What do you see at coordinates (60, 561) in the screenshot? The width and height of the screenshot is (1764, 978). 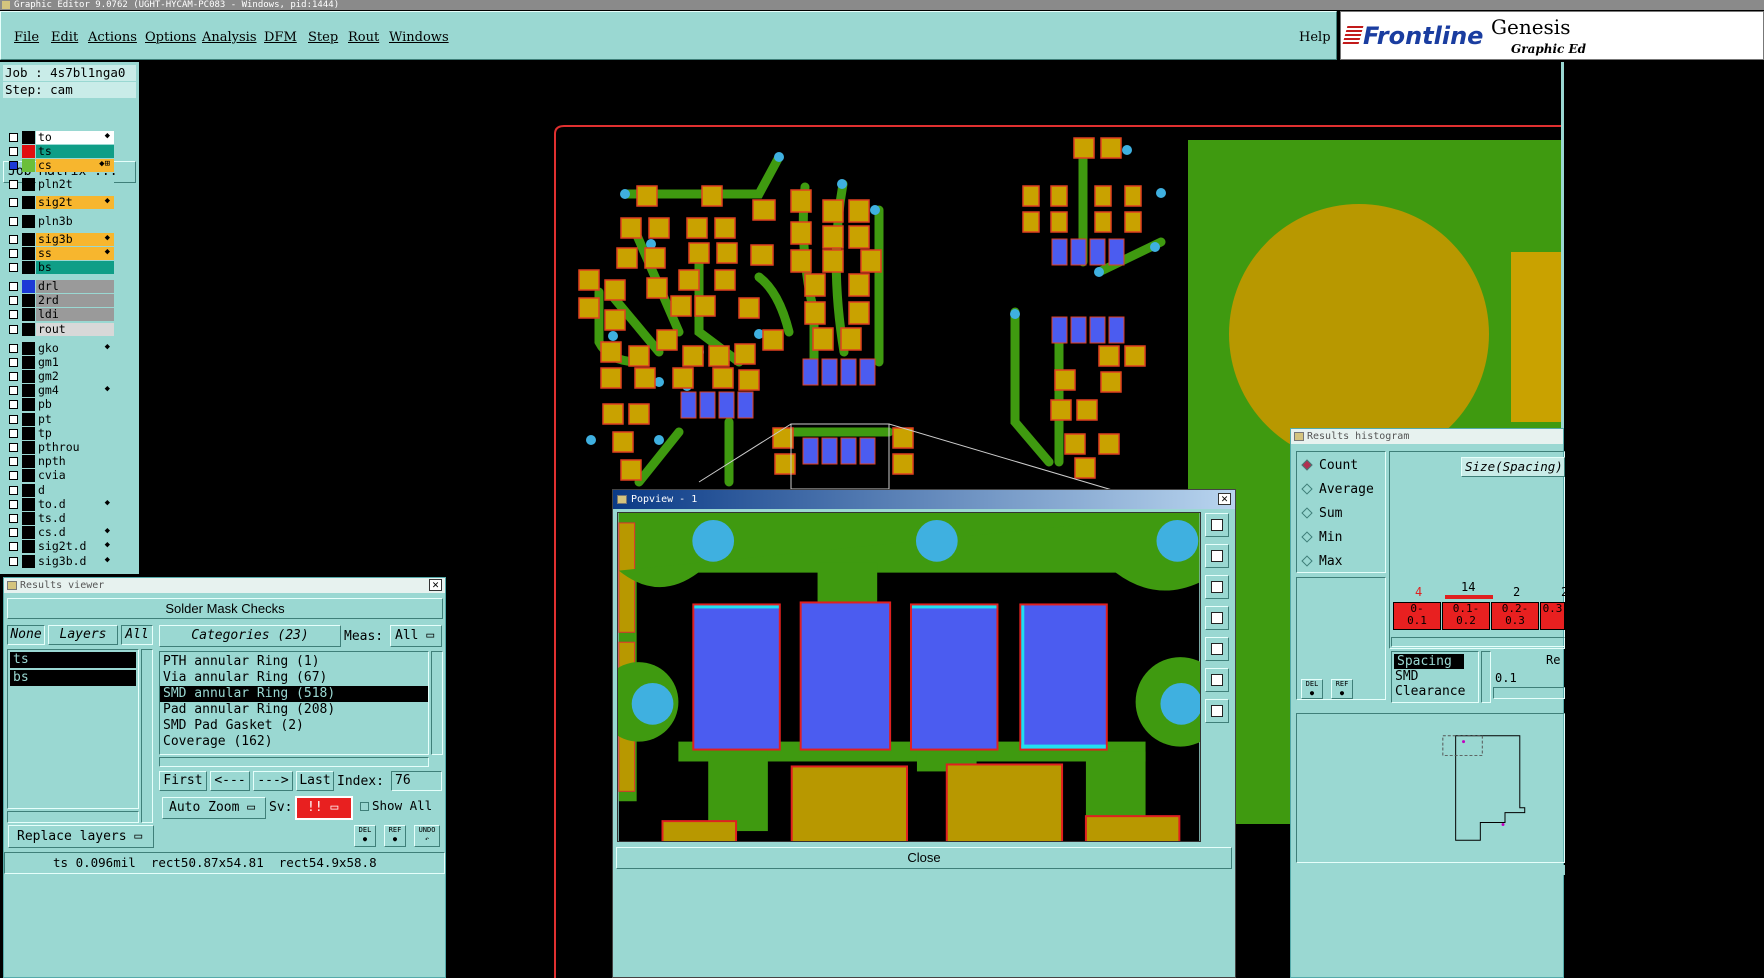 I see `layer-row-sig3b-d: sig3b.d ◆` at bounding box center [60, 561].